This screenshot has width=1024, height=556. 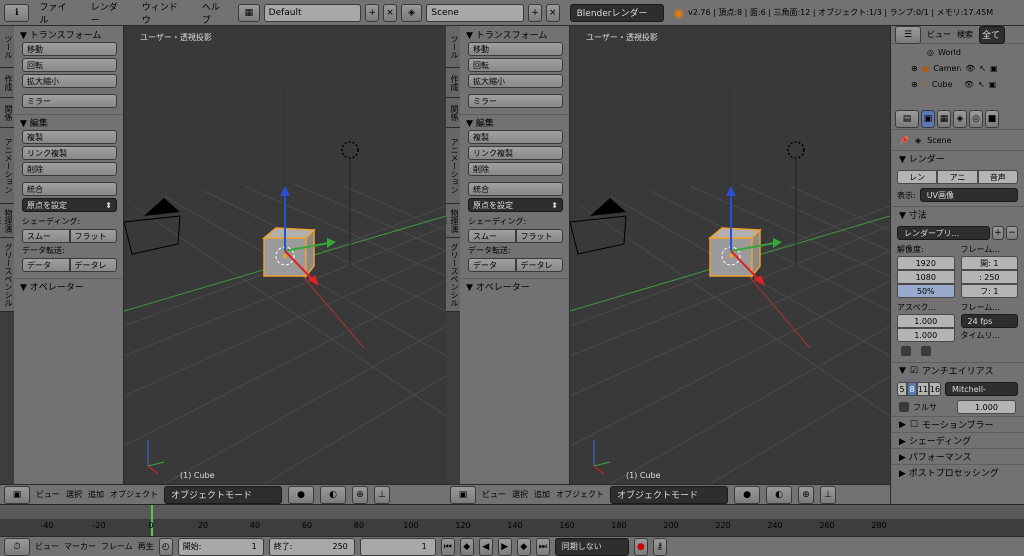 What do you see at coordinates (69, 137) in the screenshot?
I see `duplicate-button: 複製` at bounding box center [69, 137].